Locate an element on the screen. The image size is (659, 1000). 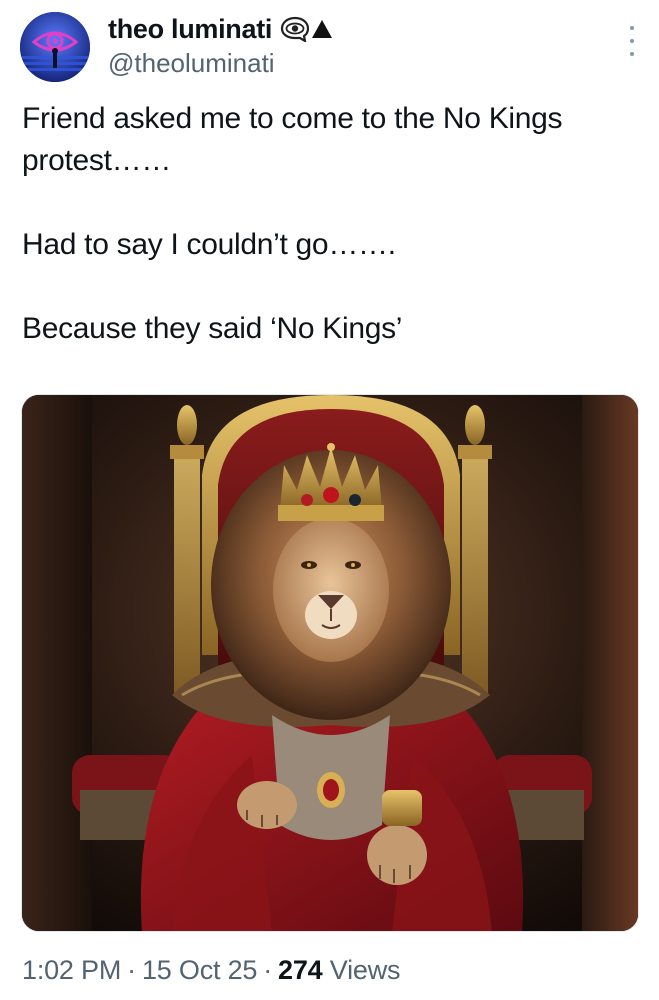
author-handle: @theoluminati is located at coordinates (191, 63).